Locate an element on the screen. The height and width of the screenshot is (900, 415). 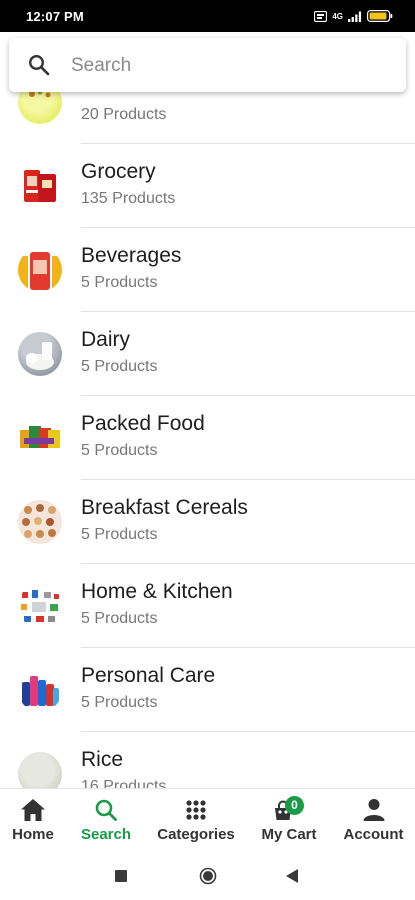
bottom-nav: Home Search Categories 0 My Cart Account is located at coordinates (207, 819).